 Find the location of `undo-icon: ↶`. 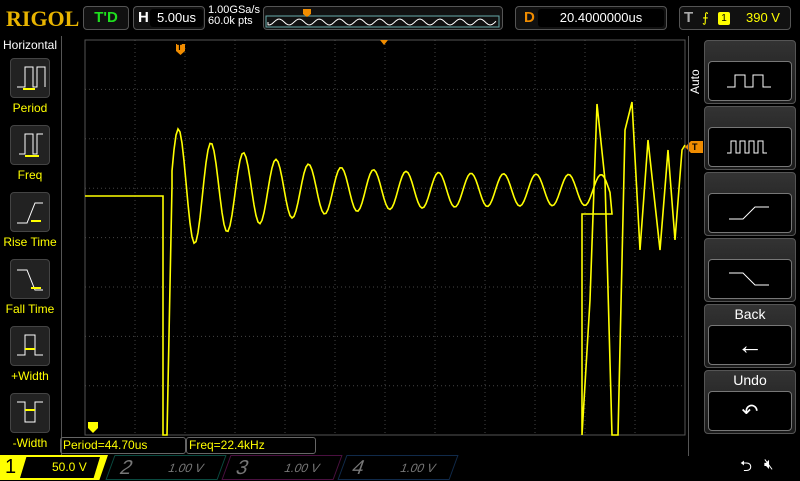

undo-icon: ↶ is located at coordinates (750, 411).